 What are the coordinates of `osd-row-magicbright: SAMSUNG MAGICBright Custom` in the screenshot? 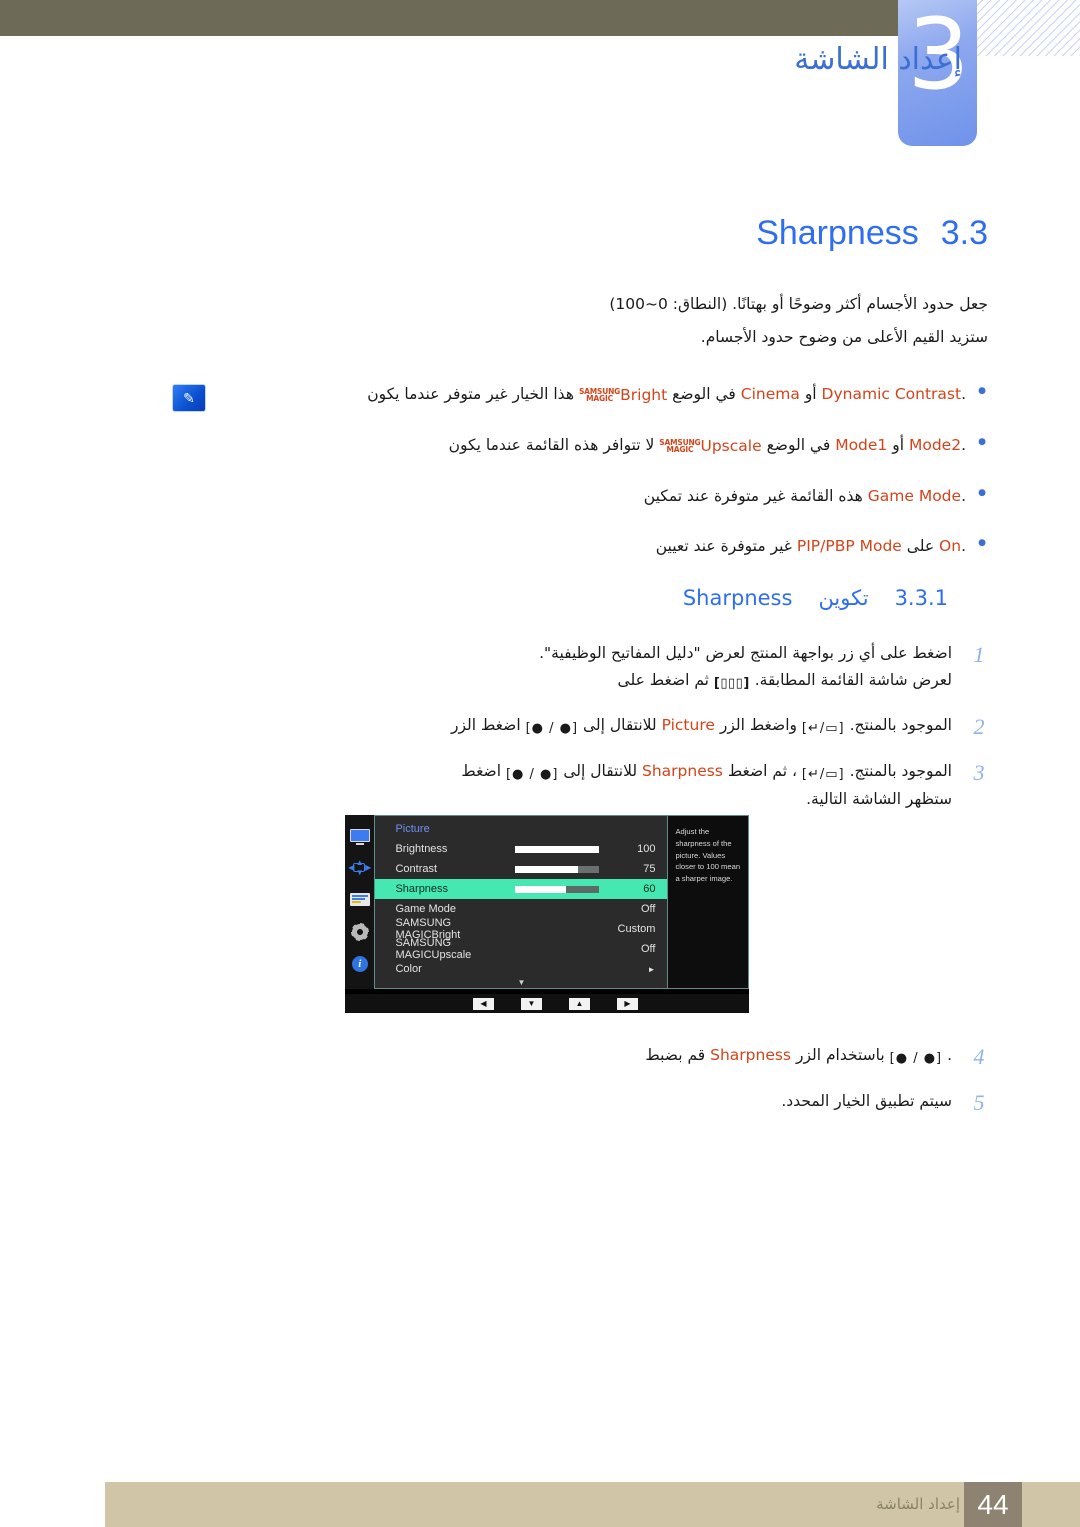 It's located at (521, 929).